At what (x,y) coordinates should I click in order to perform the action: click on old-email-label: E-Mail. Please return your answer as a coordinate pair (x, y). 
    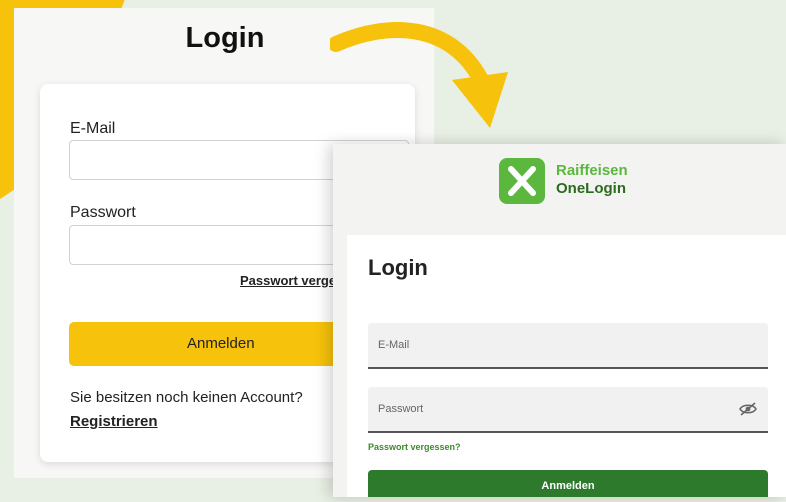
    Looking at the image, I should click on (93, 128).